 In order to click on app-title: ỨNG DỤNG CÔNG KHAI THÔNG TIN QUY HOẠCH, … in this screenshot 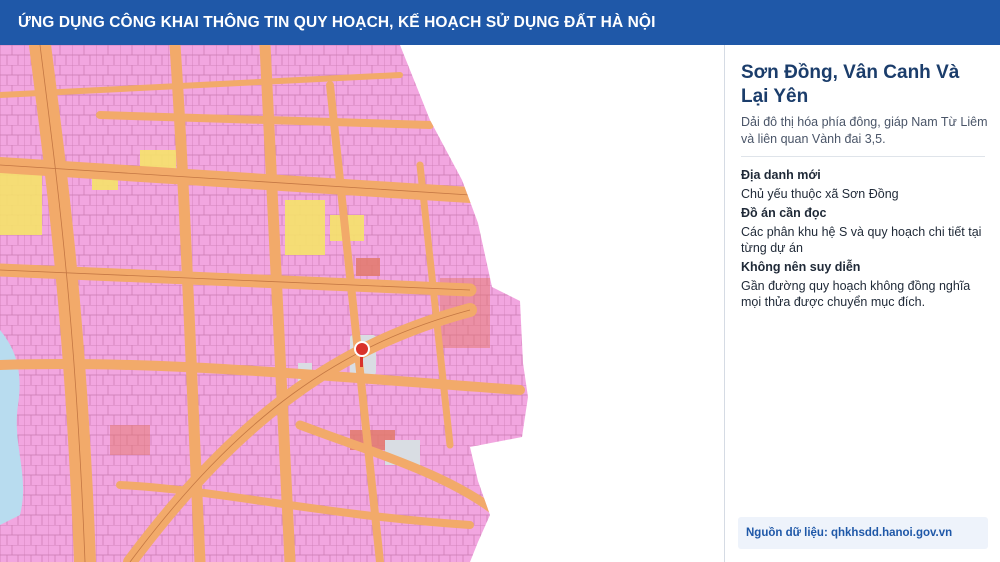, I will do `click(337, 22)`.